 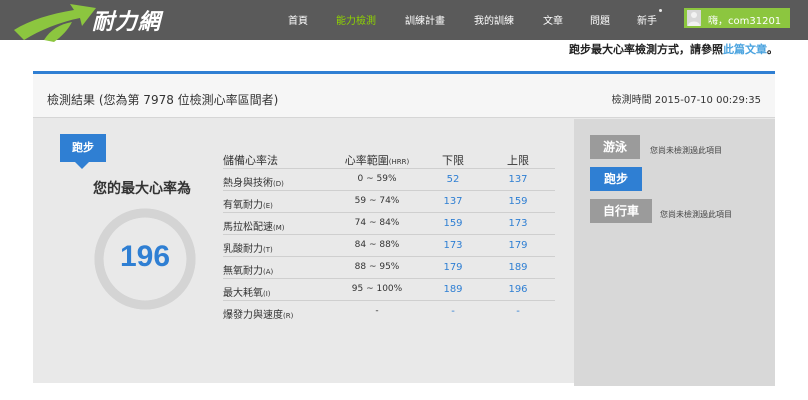 I want to click on avatar-icon, so click(x=694, y=18).